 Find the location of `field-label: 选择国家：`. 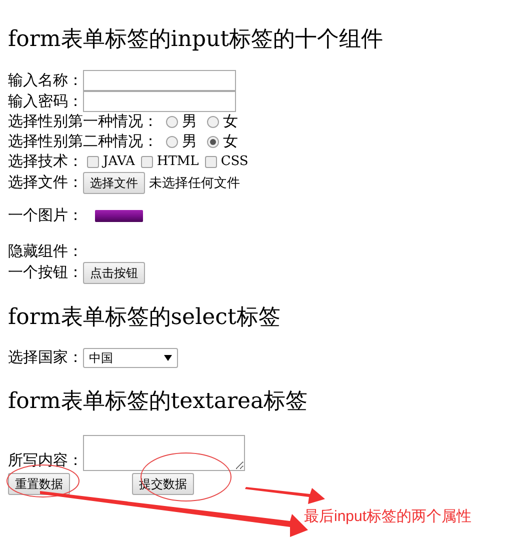

field-label: 选择国家： is located at coordinates (45, 358).